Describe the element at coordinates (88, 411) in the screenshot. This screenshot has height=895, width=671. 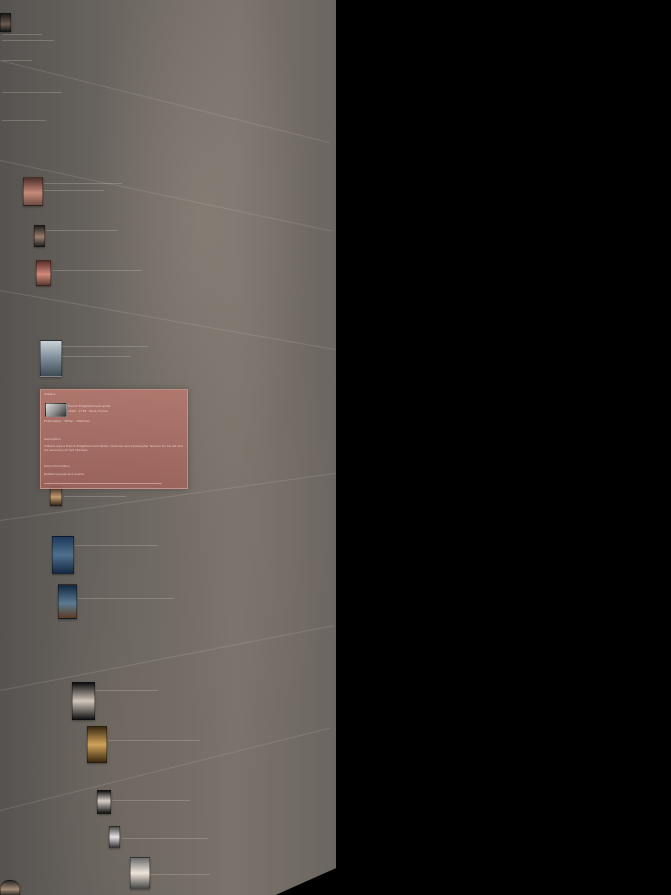
I see `card-meta: 1694 - 1778 · Paris, France` at that location.